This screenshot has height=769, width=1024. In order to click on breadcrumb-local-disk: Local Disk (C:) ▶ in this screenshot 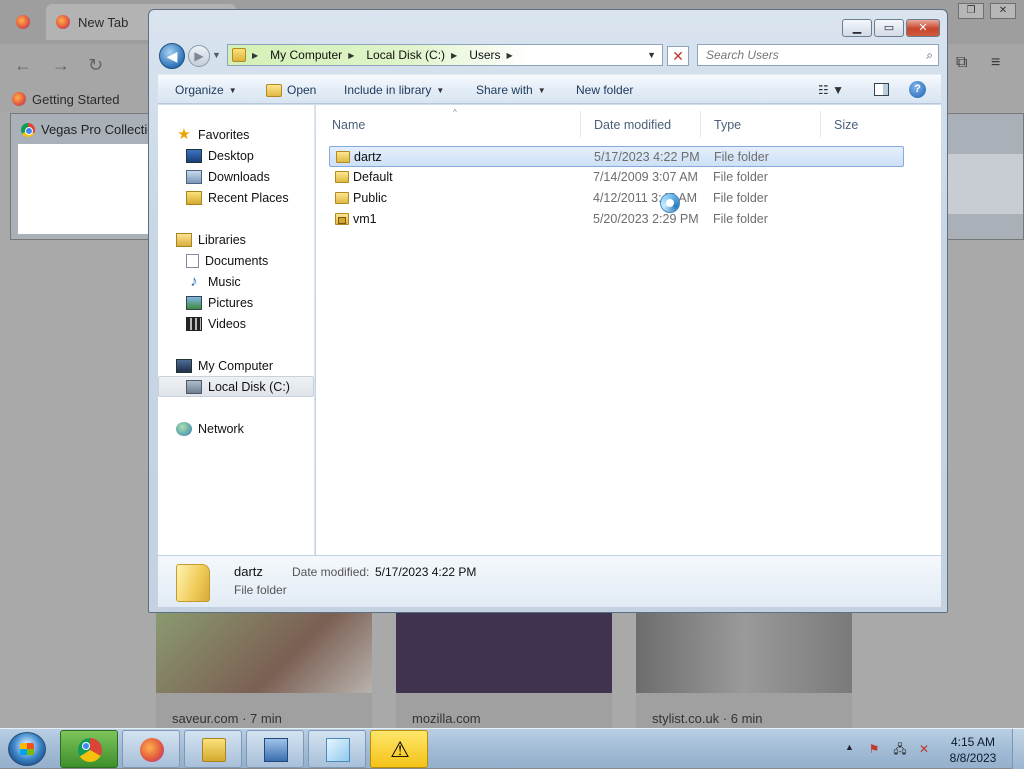, I will do `click(411, 55)`.